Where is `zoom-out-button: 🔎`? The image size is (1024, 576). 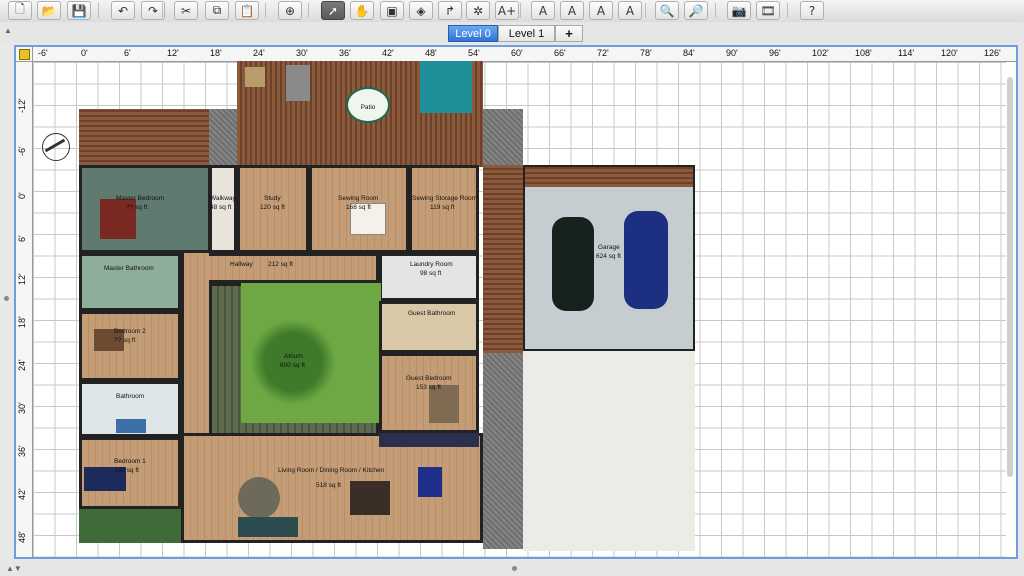
zoom-out-button: 🔎 is located at coordinates (696, 10).